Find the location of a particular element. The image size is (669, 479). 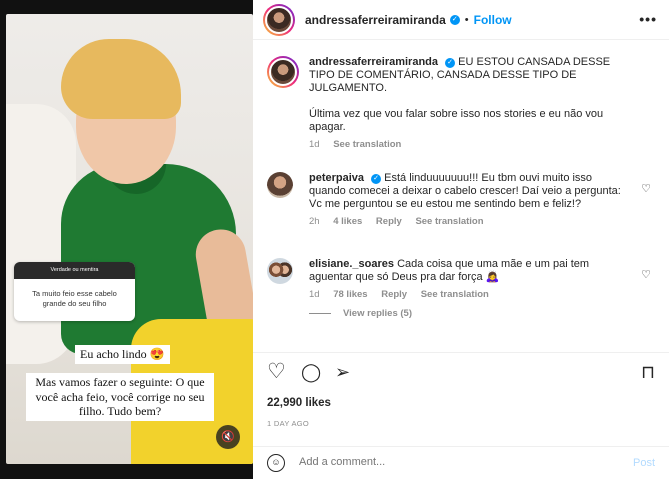

more-options-icon: ••• is located at coordinates (648, 19).